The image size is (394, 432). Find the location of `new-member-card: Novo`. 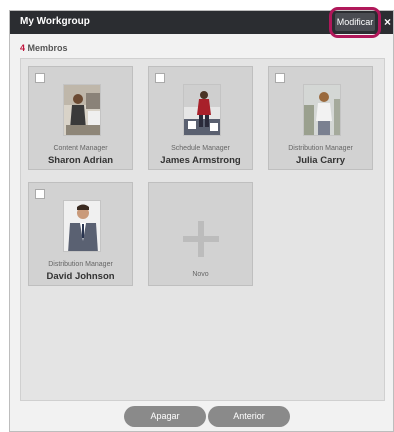

new-member-card: Novo is located at coordinates (200, 234).